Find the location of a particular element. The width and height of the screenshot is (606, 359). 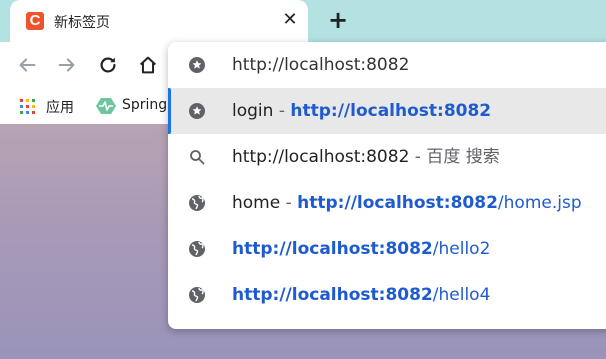

tab-favicon-icon: C is located at coordinates (35, 21).